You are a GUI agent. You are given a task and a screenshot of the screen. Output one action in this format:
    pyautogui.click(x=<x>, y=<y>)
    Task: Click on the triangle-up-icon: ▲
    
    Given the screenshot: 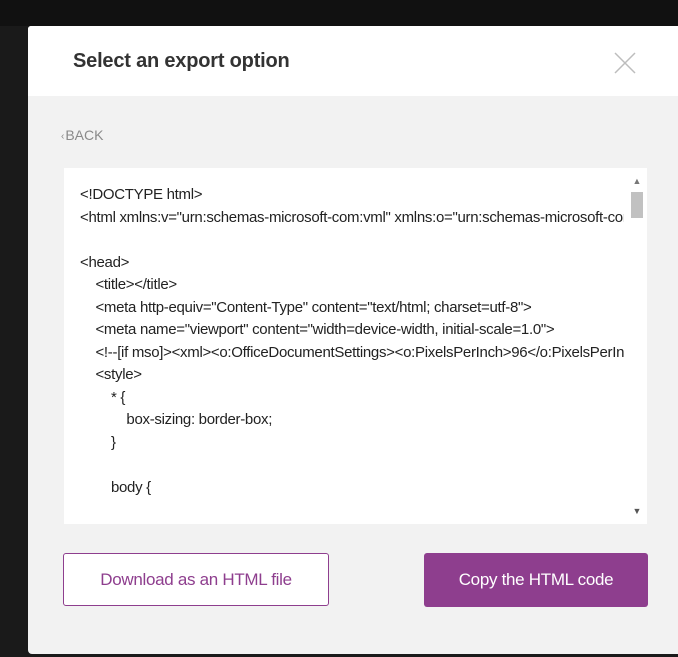 What is the action you would take?
    pyautogui.click(x=637, y=181)
    